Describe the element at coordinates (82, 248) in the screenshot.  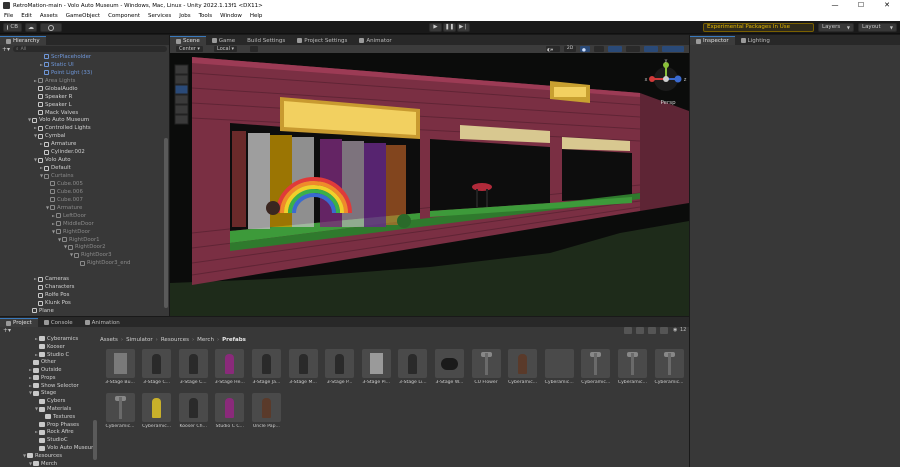
I see `hierarchy-item: ▼ RightDoor2` at that location.